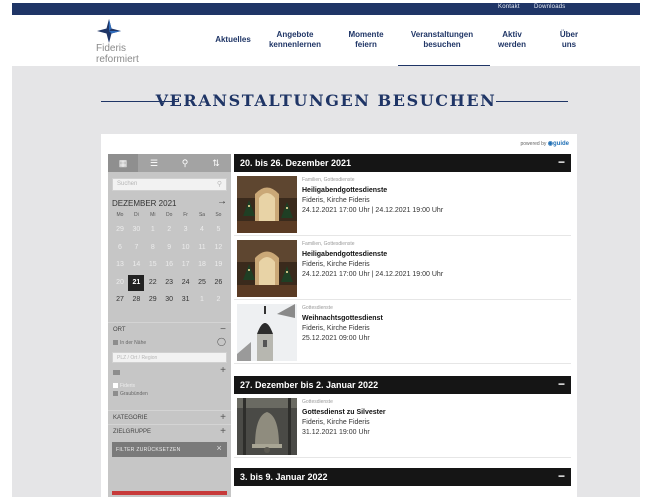 Image resolution: width=645 pixels, height=497 pixels. I want to click on nearby-checkbox: In der Nähe, so click(129, 343).